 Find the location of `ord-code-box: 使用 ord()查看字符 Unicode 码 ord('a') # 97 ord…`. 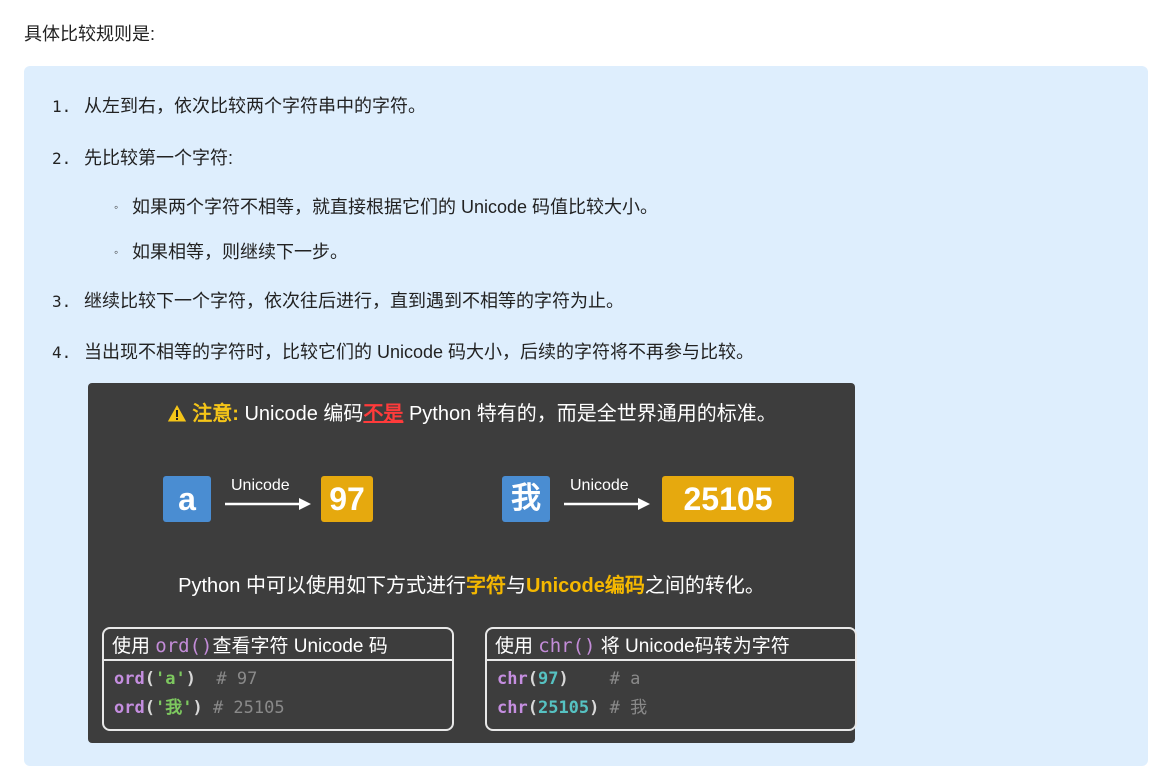

ord-code-box: 使用 ord()查看字符 Unicode 码 ord('a') # 97 ord… is located at coordinates (278, 679).